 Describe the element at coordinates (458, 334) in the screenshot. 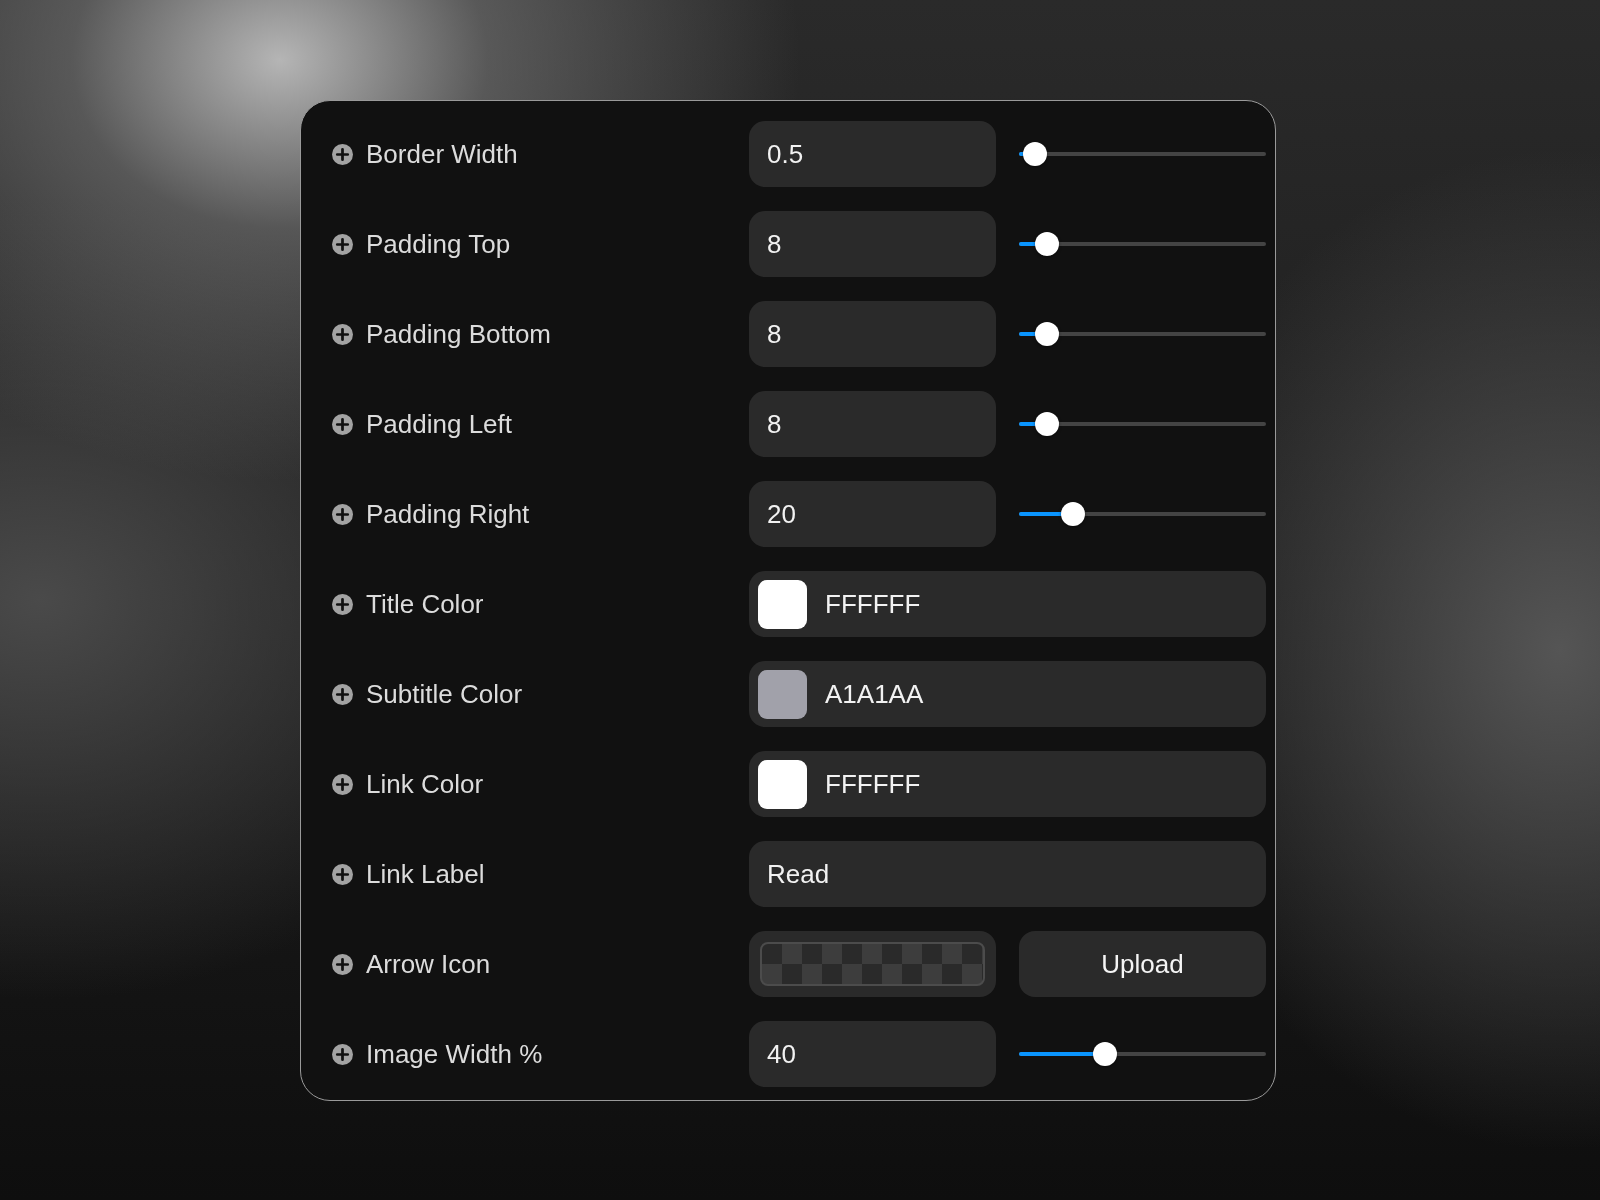

I see `property-label: Padding Bottom` at that location.